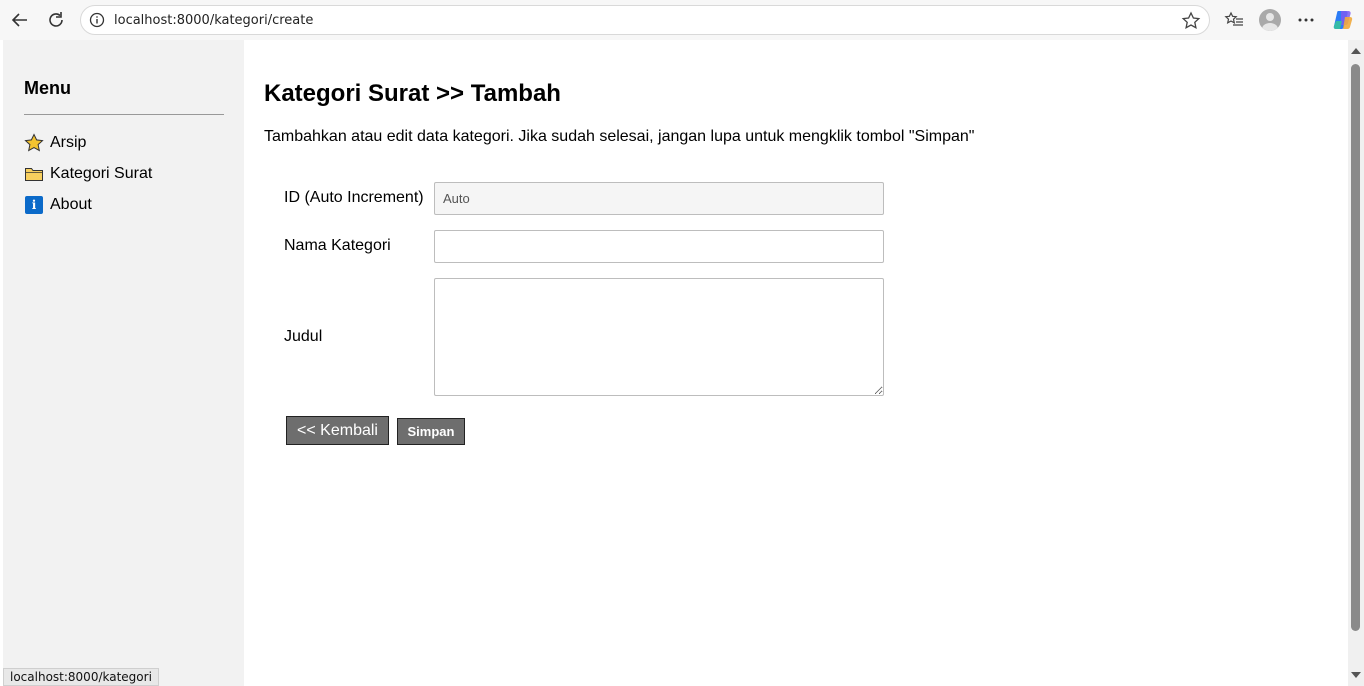  I want to click on id-input, so click(659, 198).